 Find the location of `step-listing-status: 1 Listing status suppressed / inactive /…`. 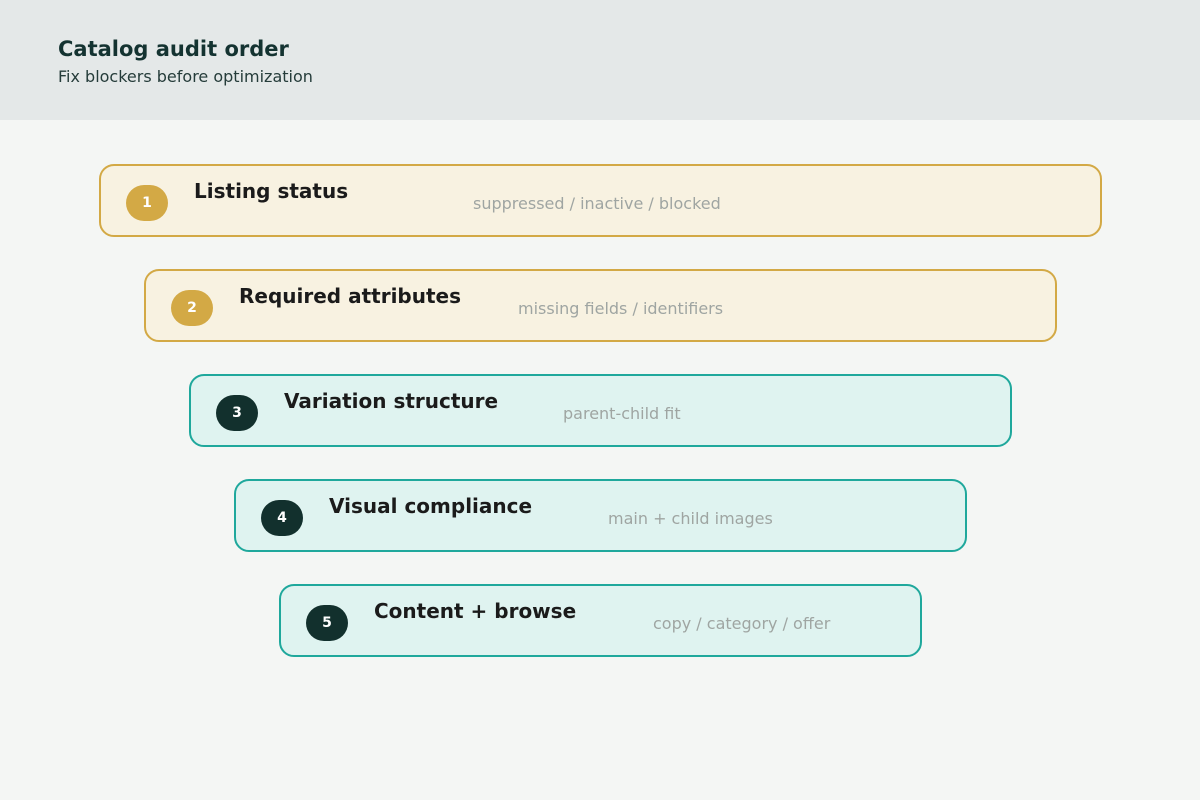

step-listing-status: 1 Listing status suppressed / inactive /… is located at coordinates (600, 200).